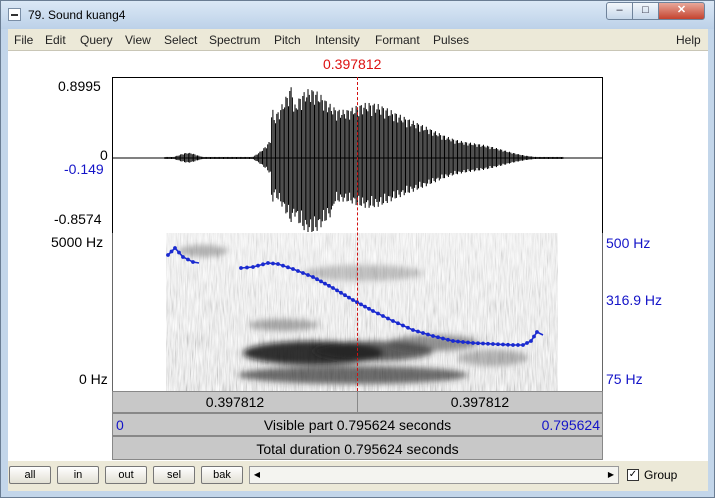 The image size is (715, 498). I want to click on visible-part-bar: 0 Visible part 0.795624 seconds 0.795624, so click(357, 424).